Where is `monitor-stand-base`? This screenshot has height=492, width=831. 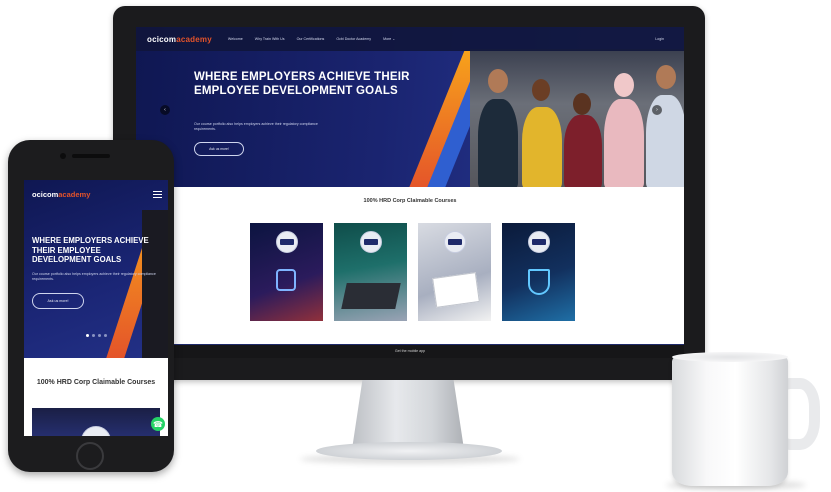 monitor-stand-base is located at coordinates (409, 451).